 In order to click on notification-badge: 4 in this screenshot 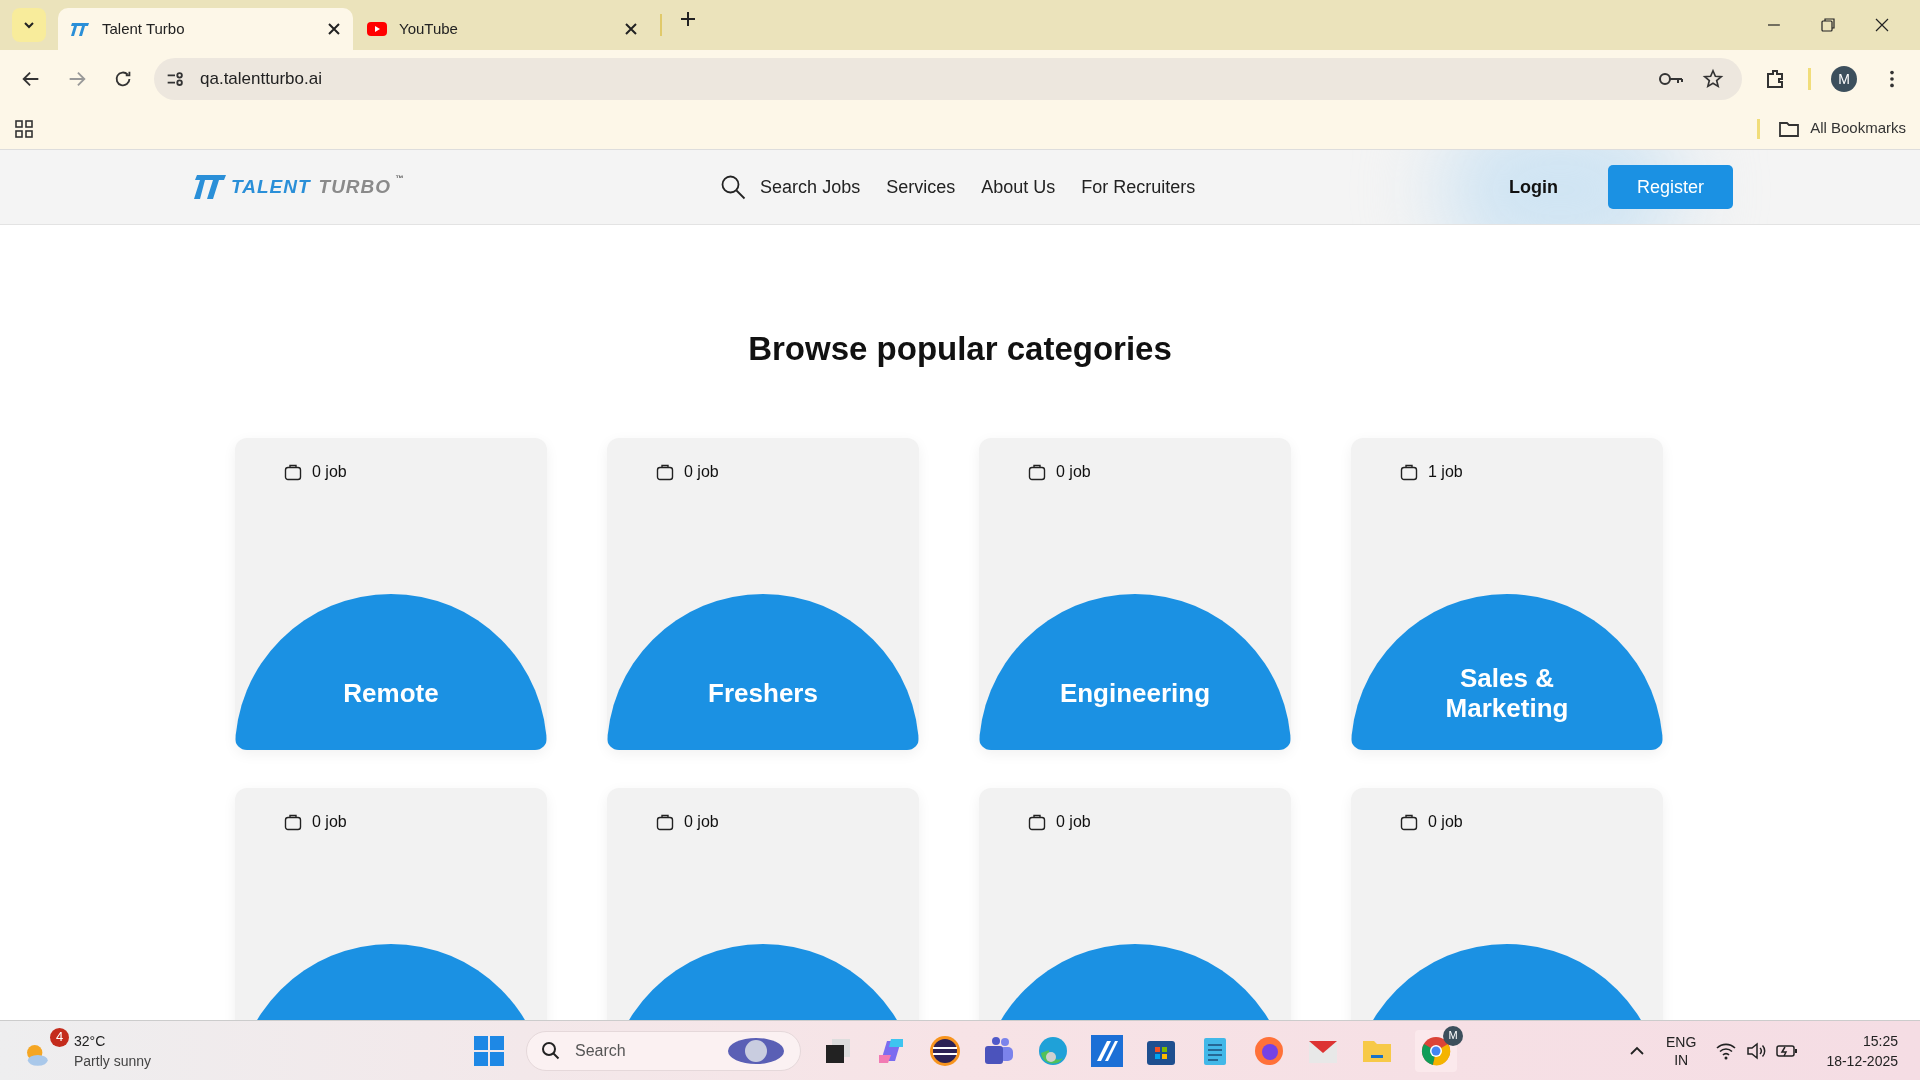, I will do `click(59, 1037)`.